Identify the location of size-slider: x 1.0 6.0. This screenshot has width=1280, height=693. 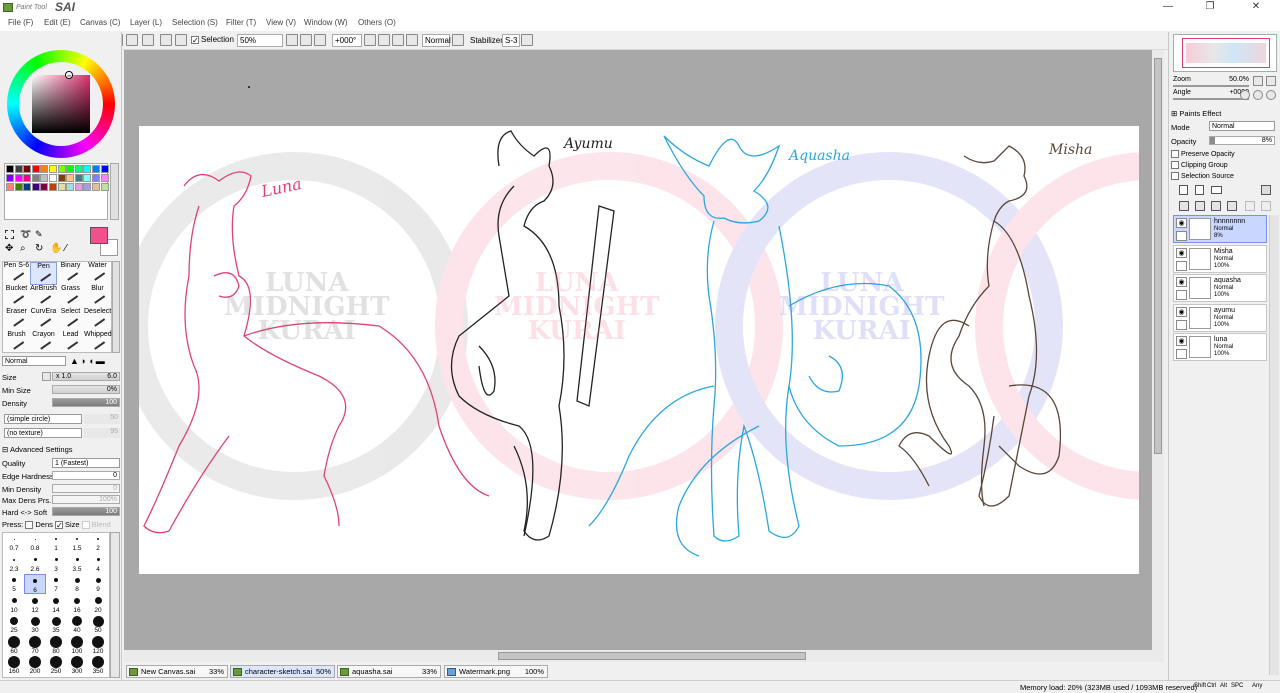
(86, 376).